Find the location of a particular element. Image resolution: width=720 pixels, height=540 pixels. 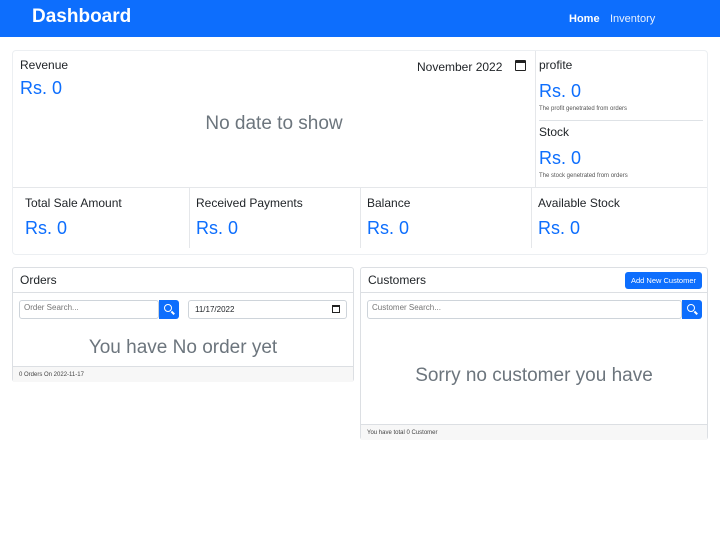

order-search-input is located at coordinates (84, 307).